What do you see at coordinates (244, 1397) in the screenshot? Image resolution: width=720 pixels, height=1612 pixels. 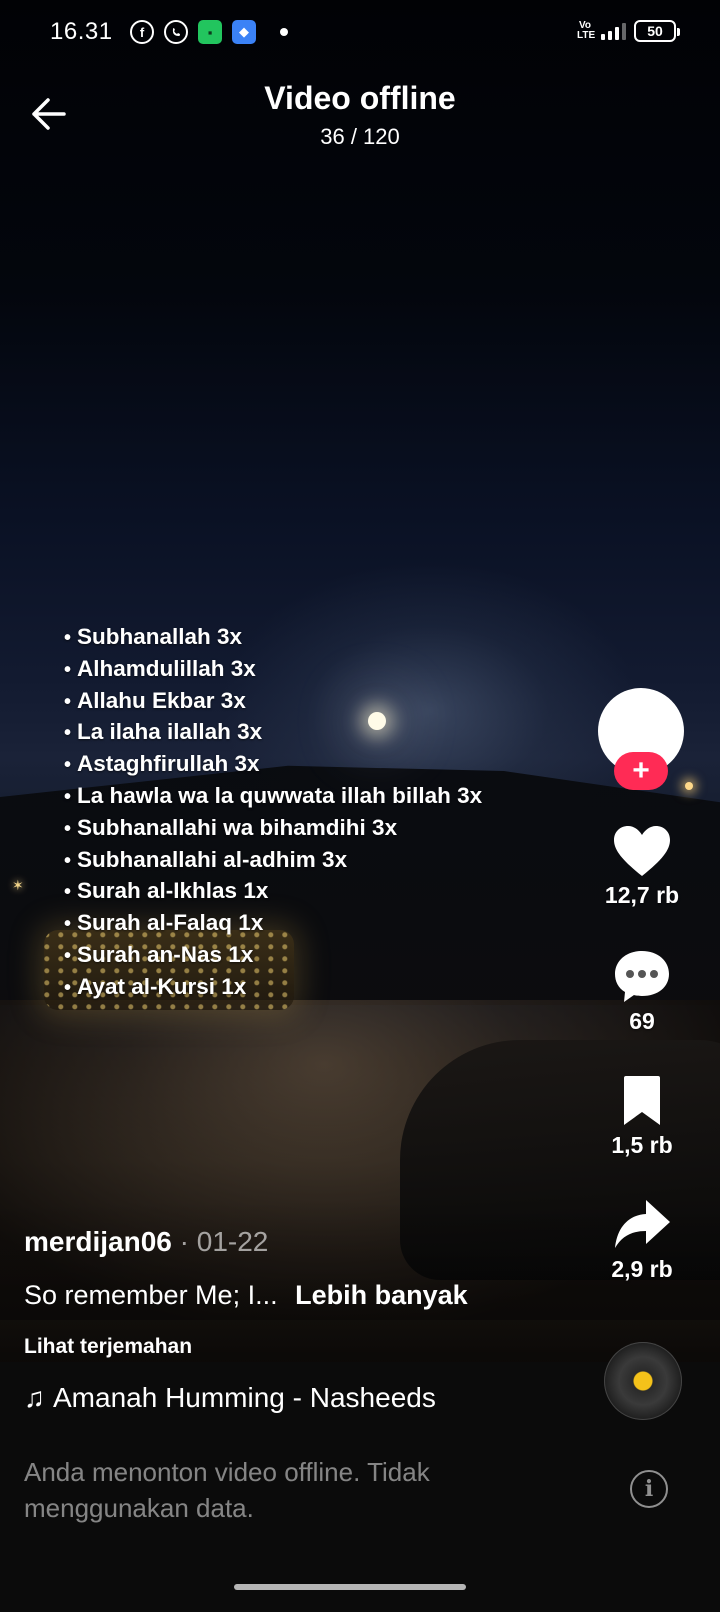 I see `music-title: Amanah Humming - Nasheeds` at bounding box center [244, 1397].